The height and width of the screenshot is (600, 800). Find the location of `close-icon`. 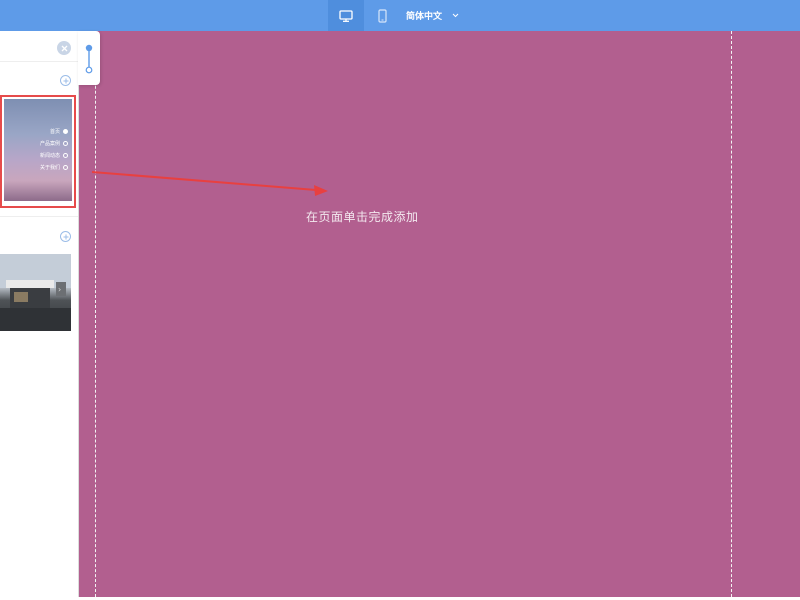

close-icon is located at coordinates (64, 48).